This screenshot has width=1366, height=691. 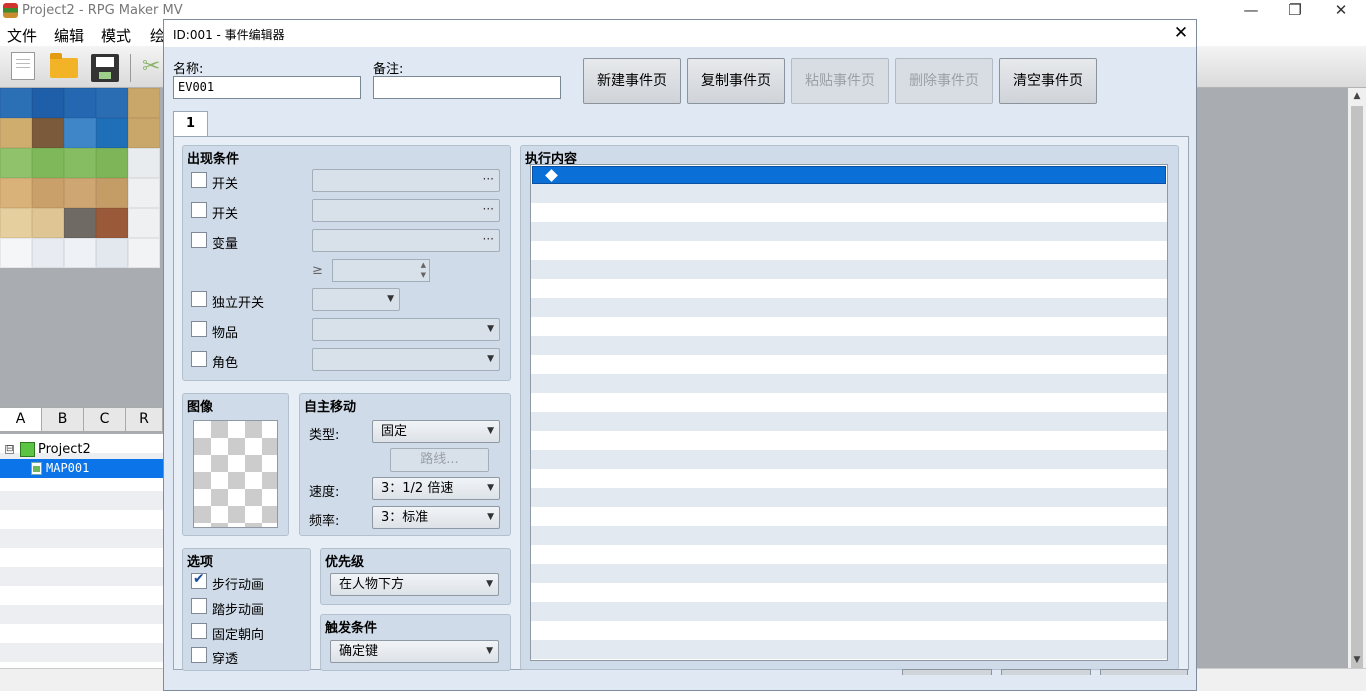 What do you see at coordinates (235, 474) in the screenshot?
I see `image-preview` at bounding box center [235, 474].